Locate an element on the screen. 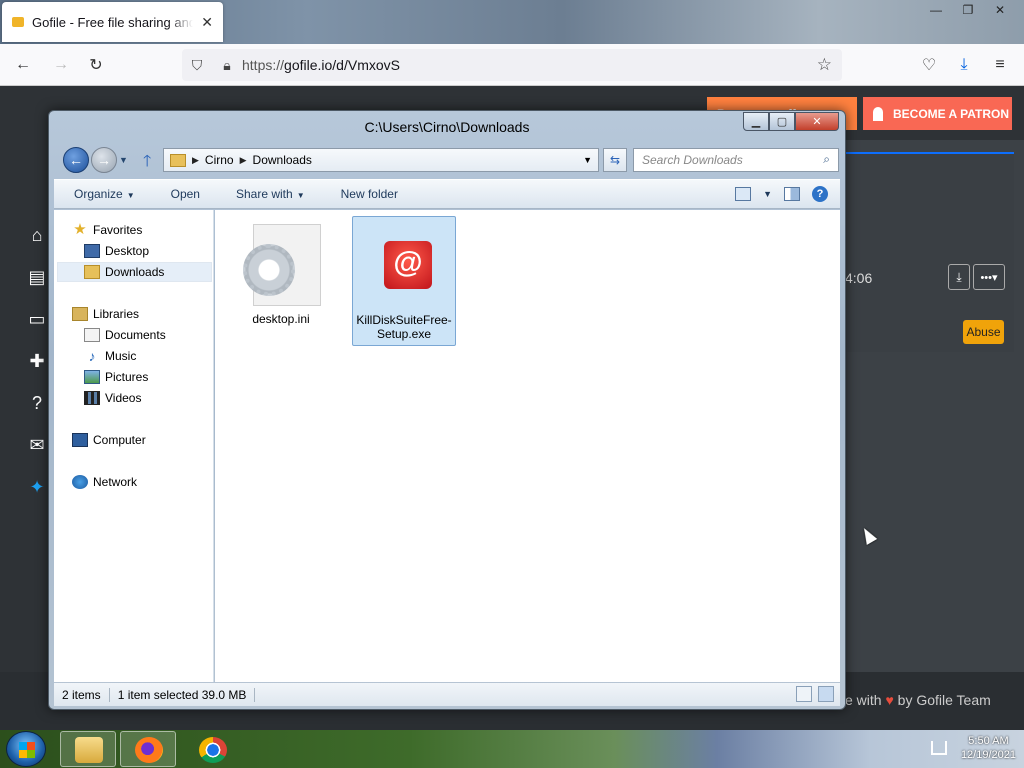  up-folder-icon: 🡑 is located at coordinates (147, 163).